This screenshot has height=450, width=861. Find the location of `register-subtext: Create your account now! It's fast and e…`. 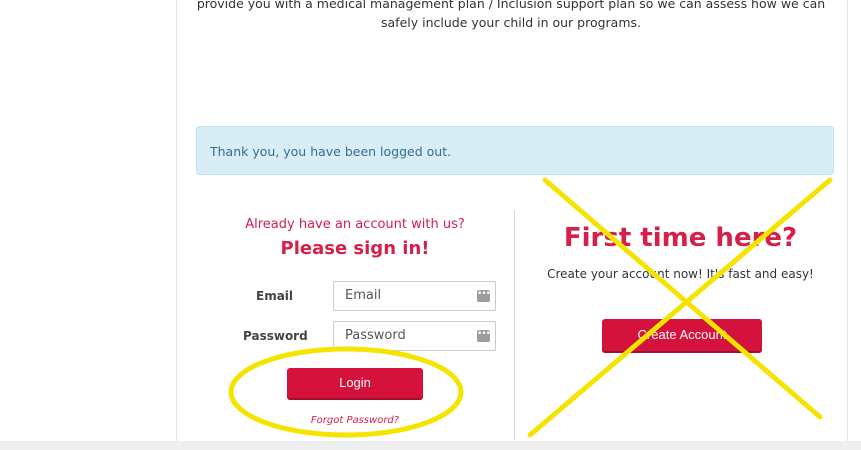

register-subtext: Create your account now! It's fast and e… is located at coordinates (680, 274).